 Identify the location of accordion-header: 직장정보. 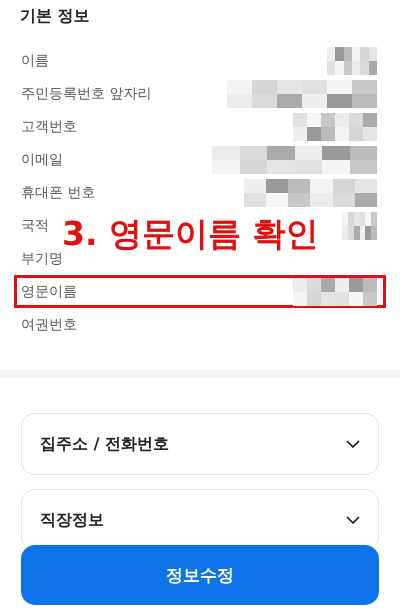
(200, 517).